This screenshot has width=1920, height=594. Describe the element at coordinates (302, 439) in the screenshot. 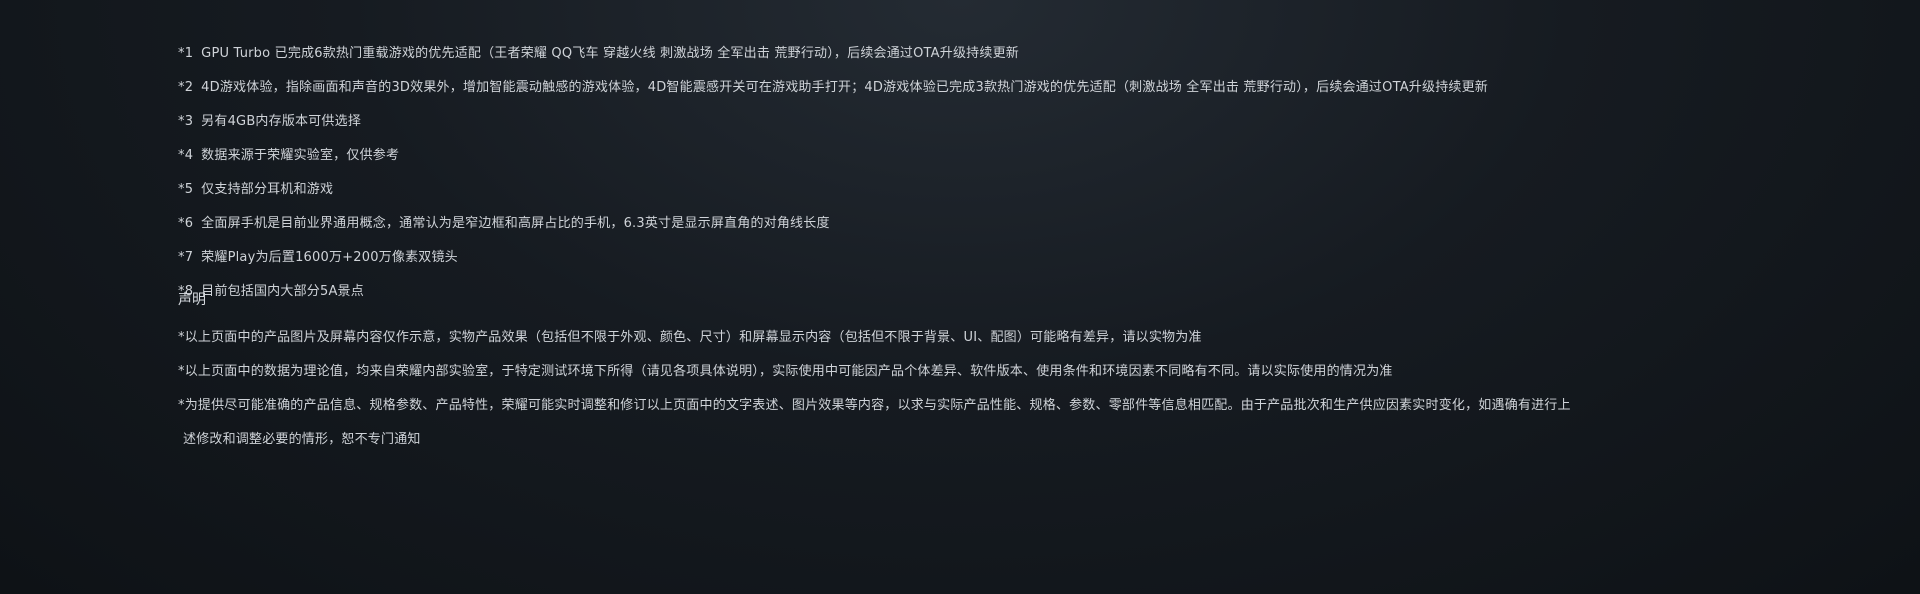

I see `declaration-line-4: 述修改和调整必要的情形，恕不专门通知` at that location.